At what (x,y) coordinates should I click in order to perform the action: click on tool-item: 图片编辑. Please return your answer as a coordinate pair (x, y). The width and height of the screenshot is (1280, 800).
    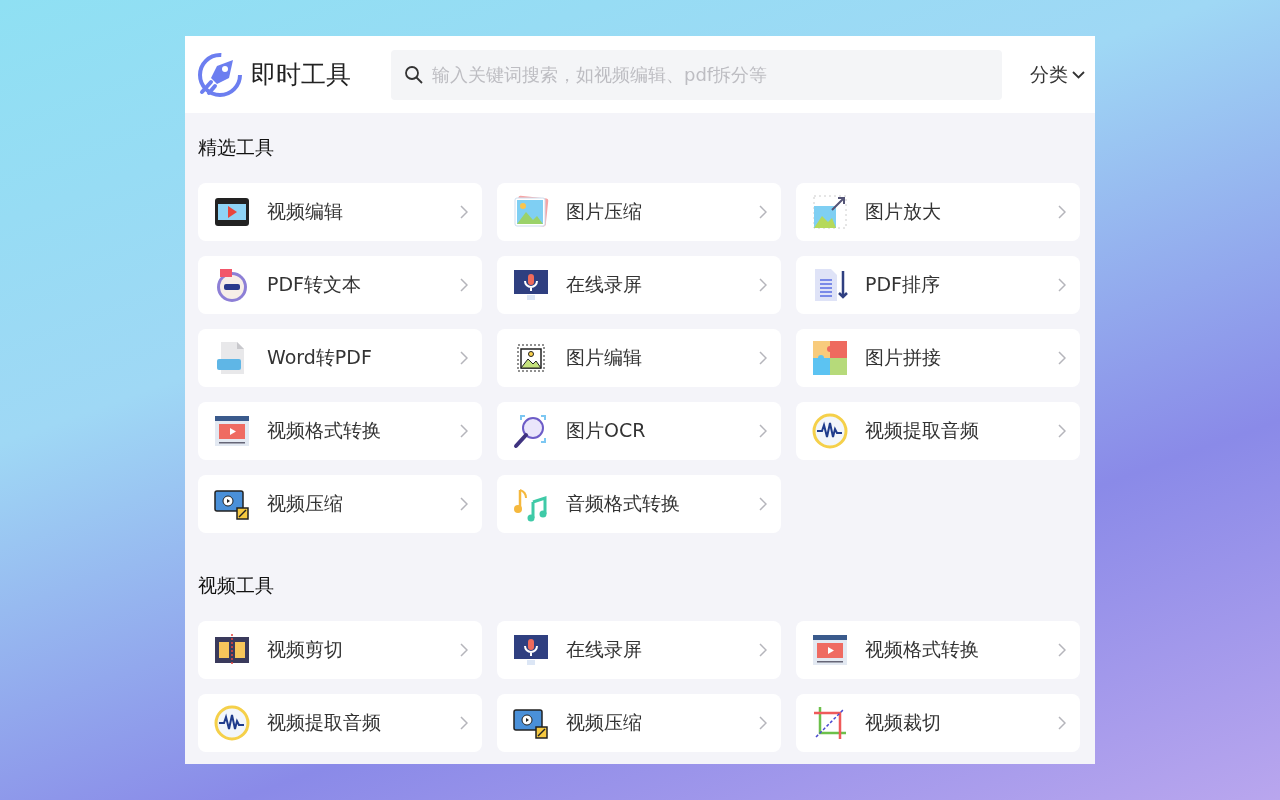
    Looking at the image, I should click on (639, 358).